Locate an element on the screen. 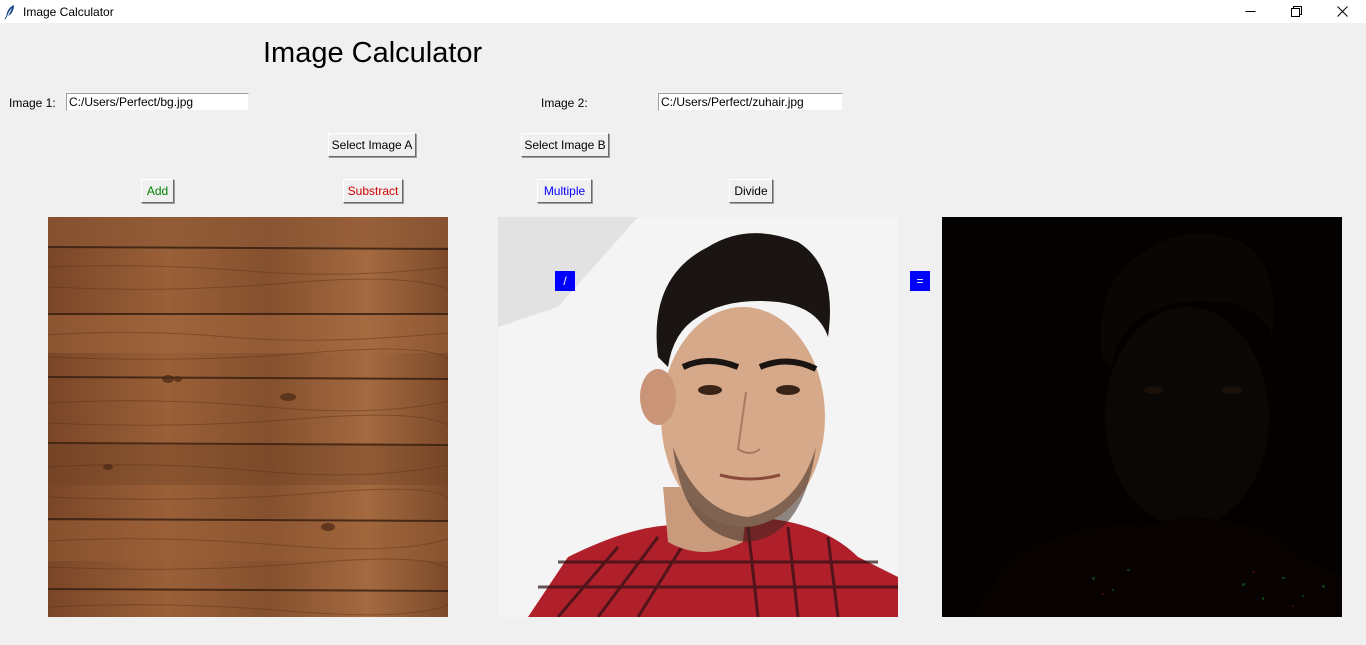 This screenshot has width=1366, height=645. subtract-button: Substract is located at coordinates (373, 191).